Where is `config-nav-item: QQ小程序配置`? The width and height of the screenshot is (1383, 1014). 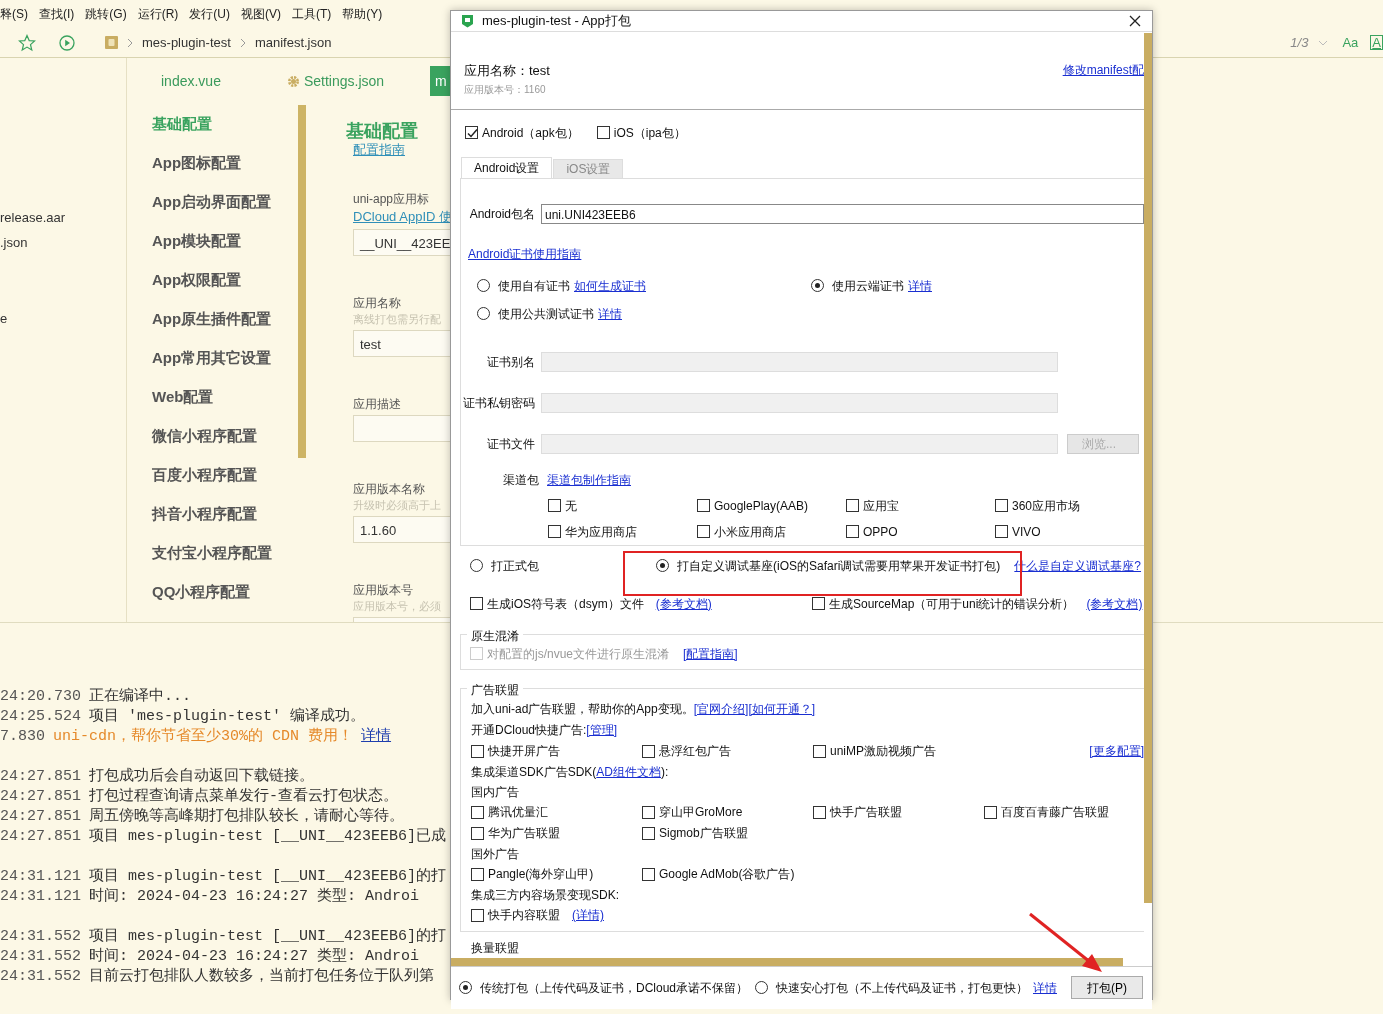
config-nav-item: QQ小程序配置 is located at coordinates (212, 591).